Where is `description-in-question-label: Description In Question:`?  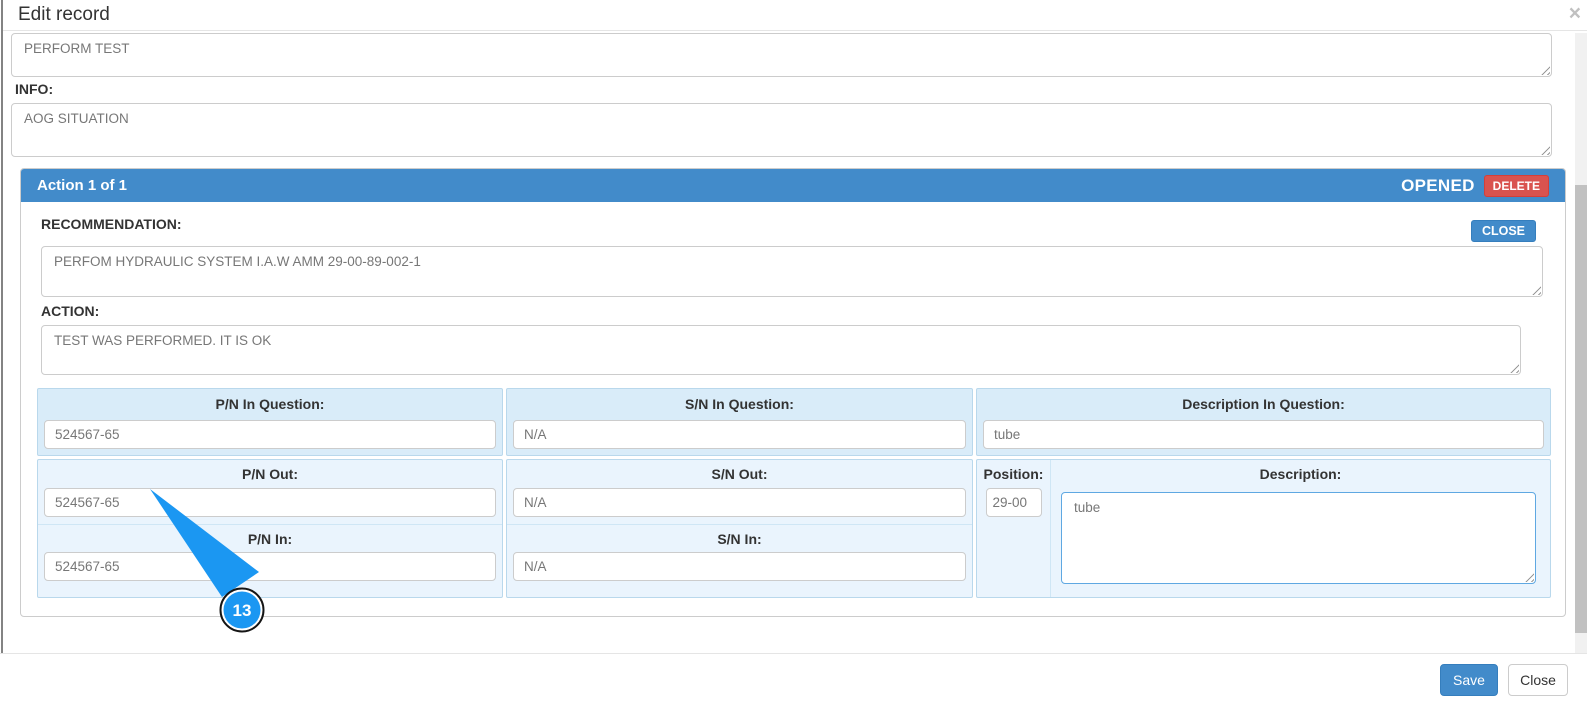 description-in-question-label: Description In Question: is located at coordinates (1263, 404).